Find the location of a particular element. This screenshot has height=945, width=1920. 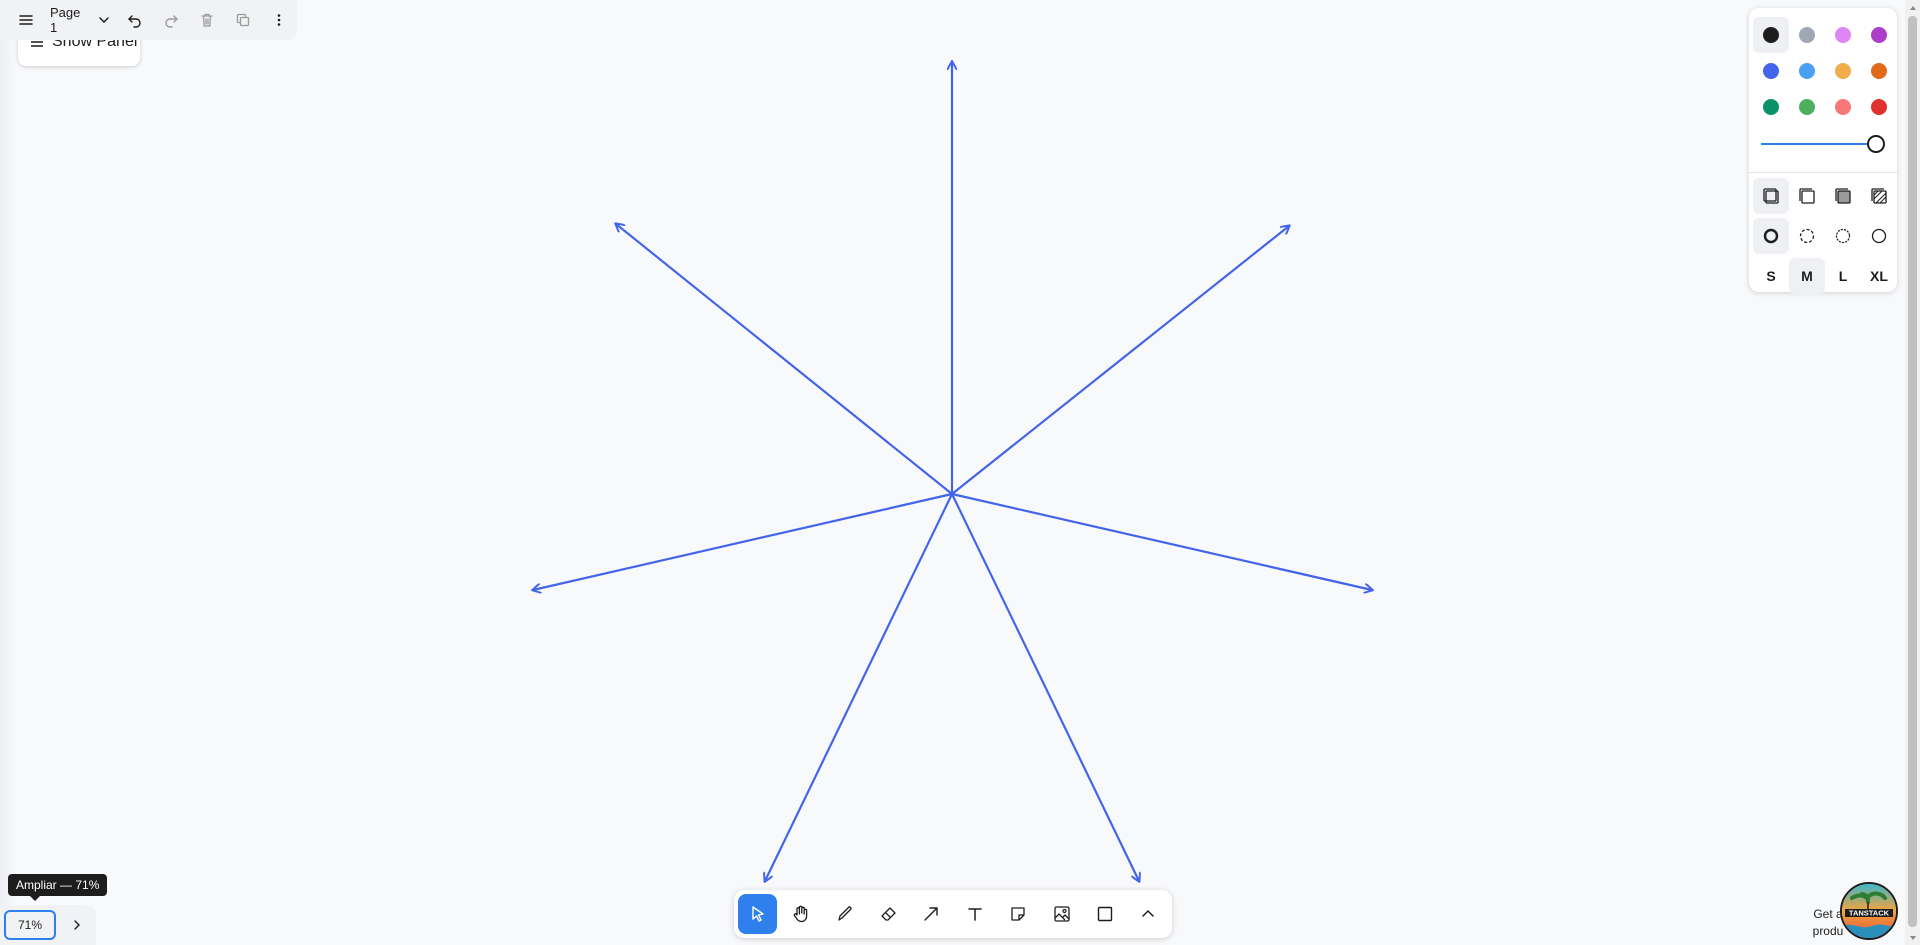

hand-icon is located at coordinates (800, 914).